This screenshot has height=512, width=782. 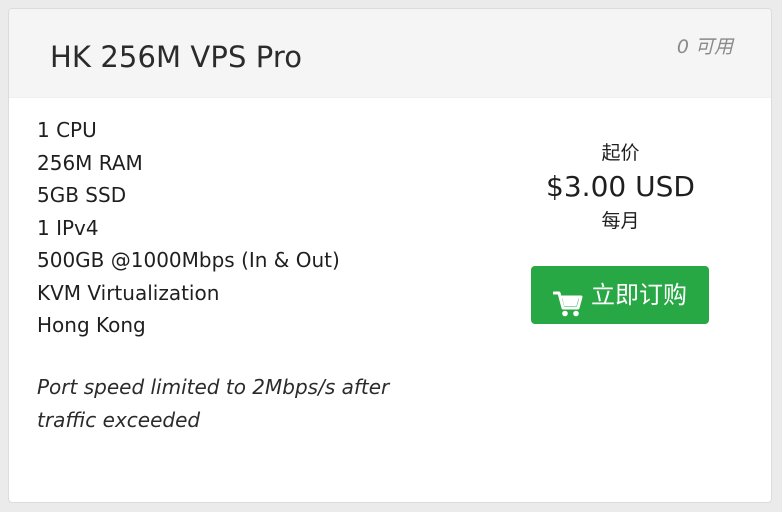 I want to click on price-from-label: 起价, so click(x=620, y=153).